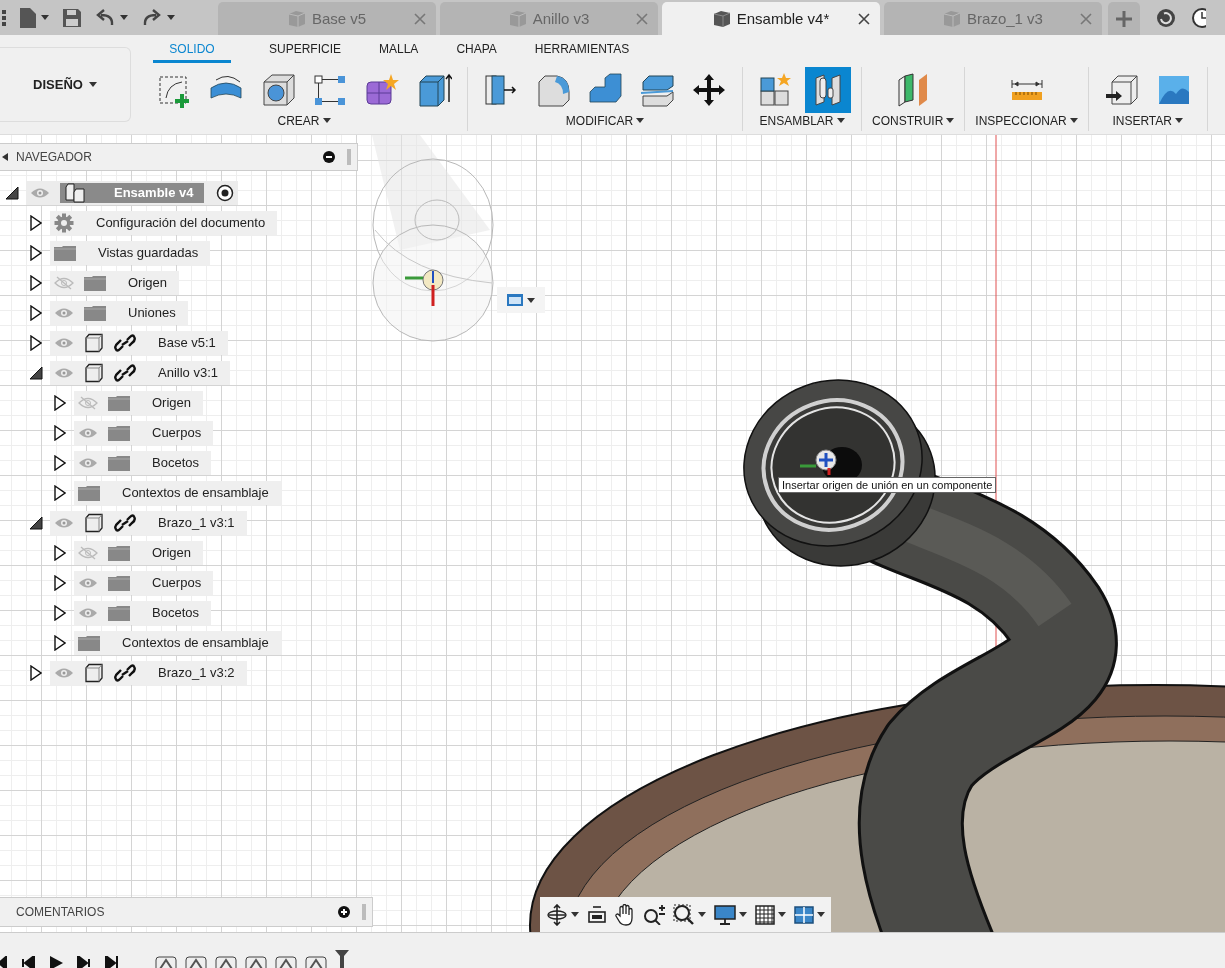  Describe the element at coordinates (148, 523) in the screenshot. I see `tree-row: Brazo_1 v3:1` at that location.